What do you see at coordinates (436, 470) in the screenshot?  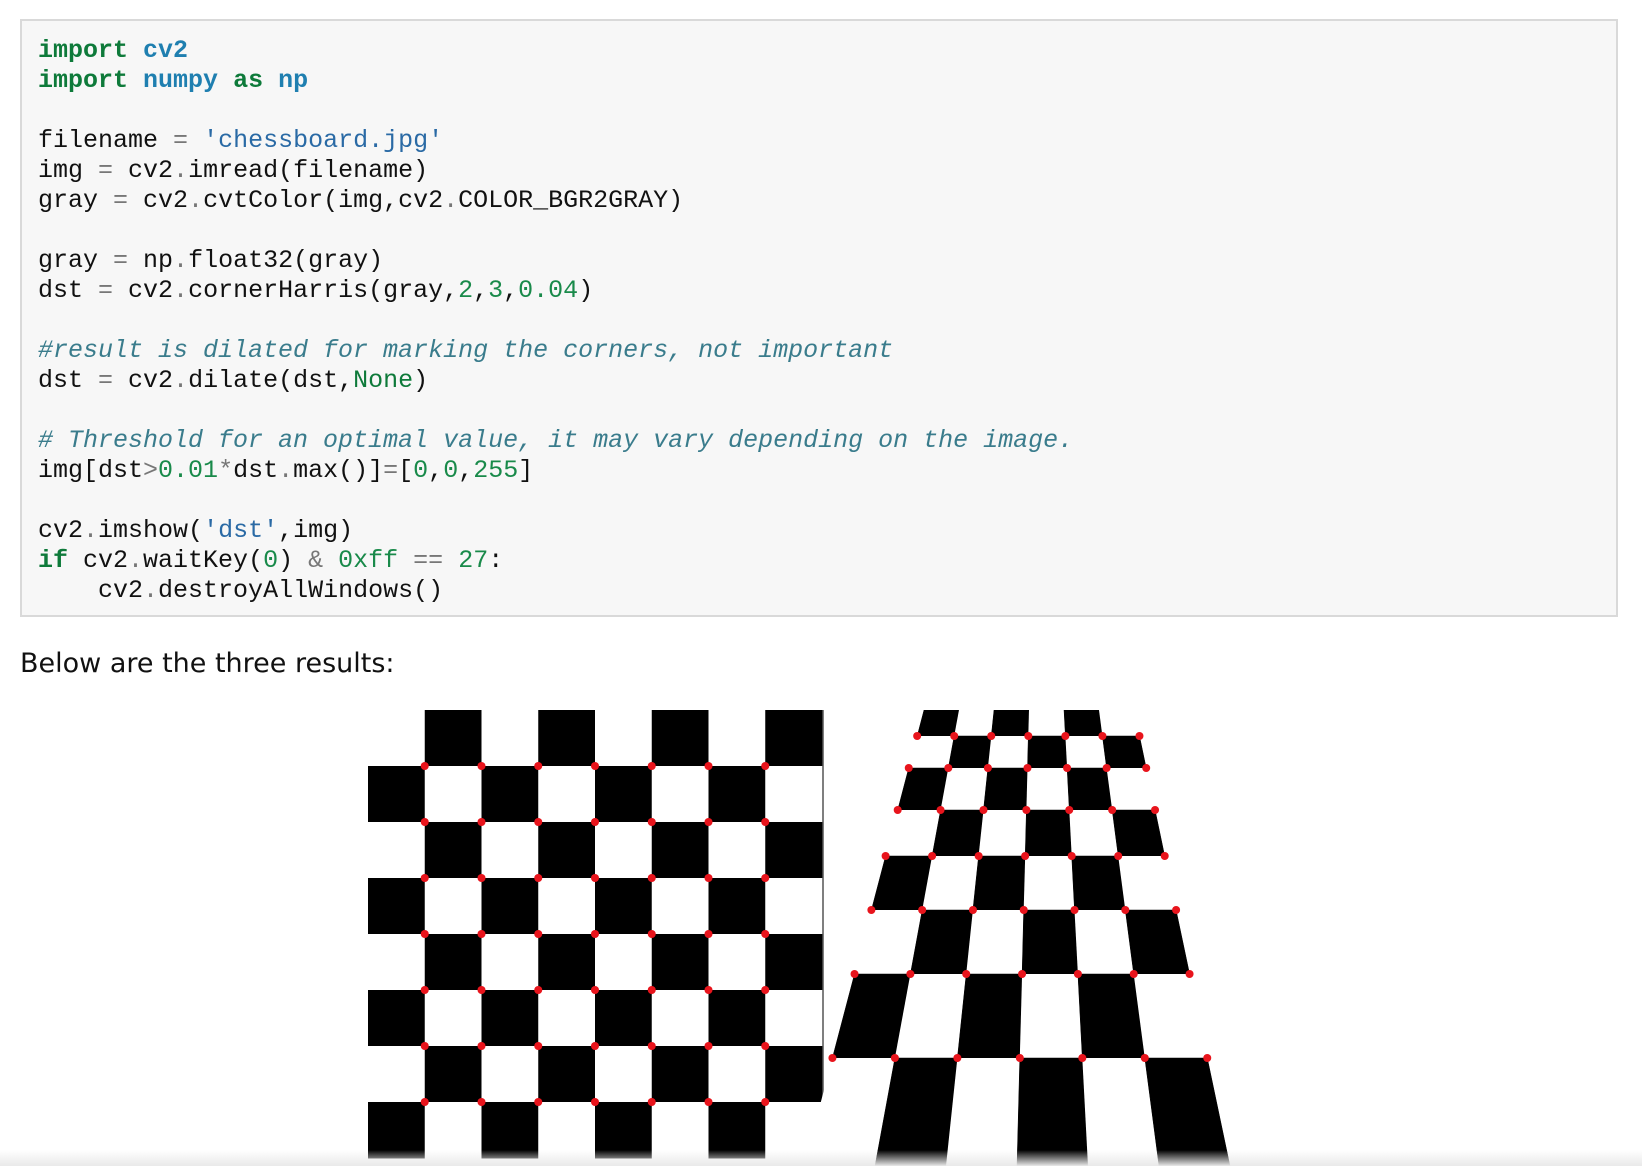 I see `code-token: ,` at bounding box center [436, 470].